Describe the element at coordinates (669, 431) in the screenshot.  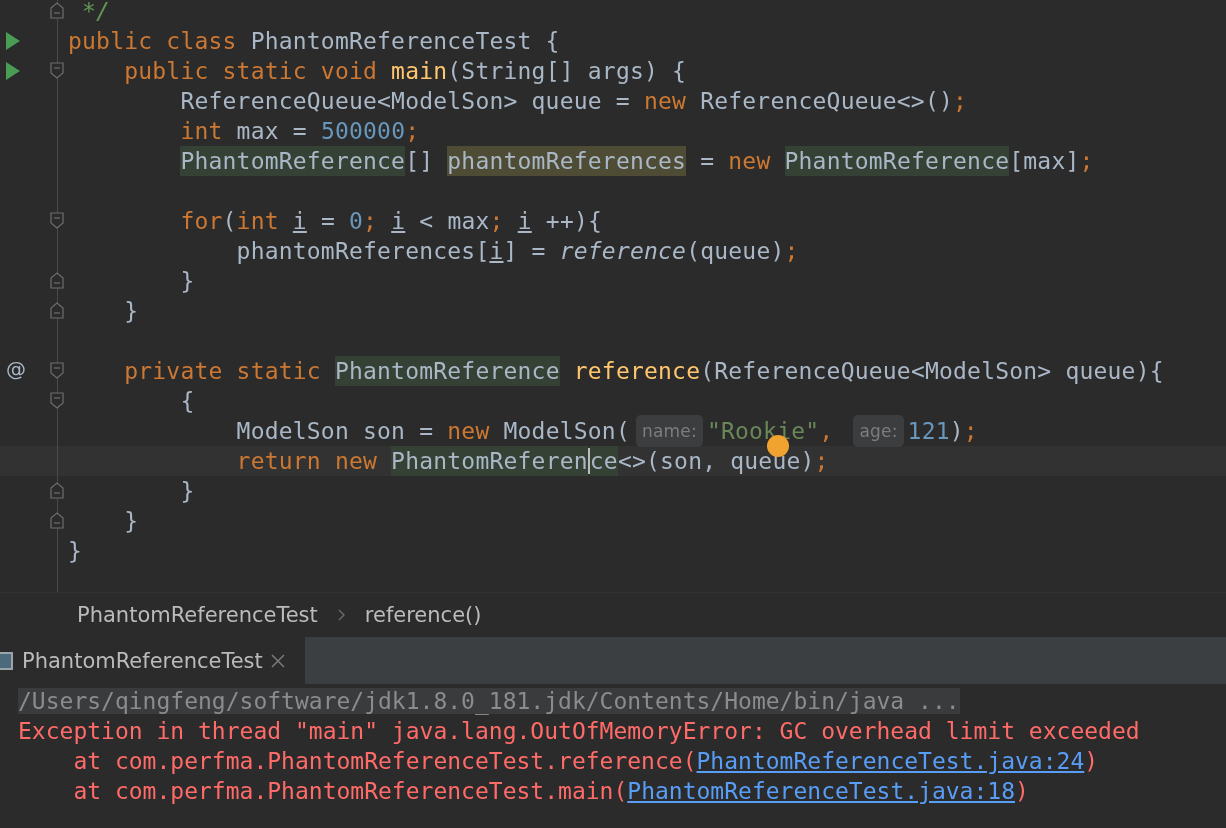
I see `parameter-hint: name:` at that location.